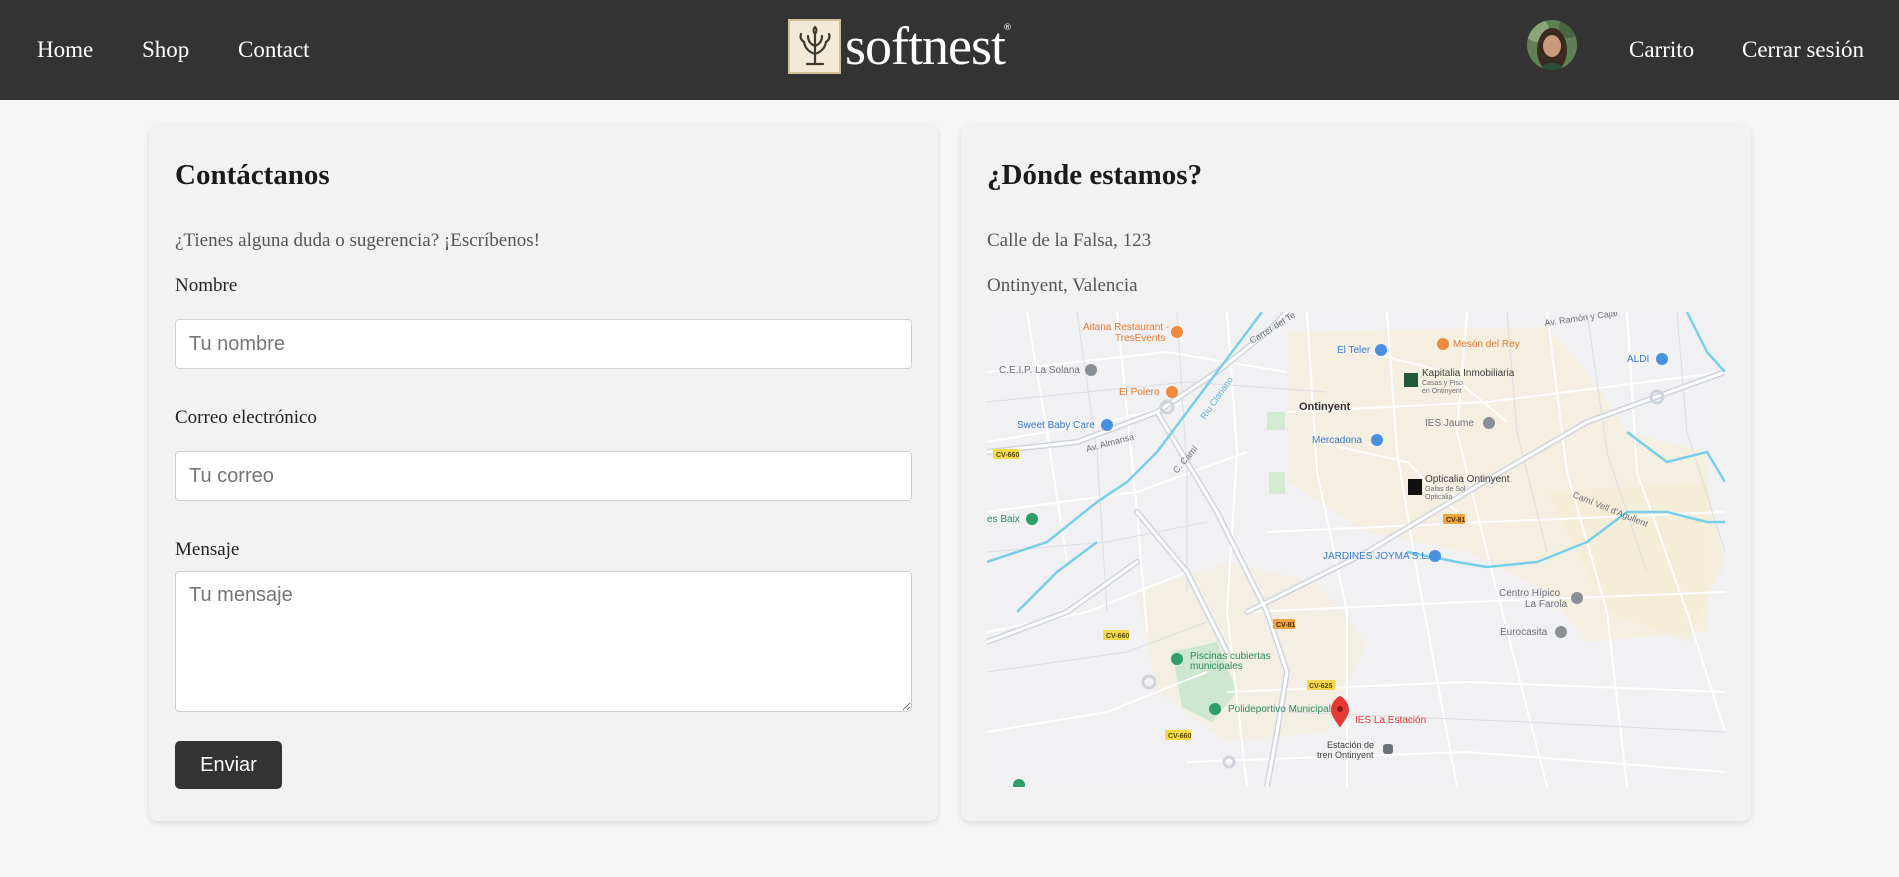 This screenshot has width=1899, height=877. Describe the element at coordinates (1803, 50) in the screenshot. I see `nav-logout-link: Cerrar sesión` at that location.